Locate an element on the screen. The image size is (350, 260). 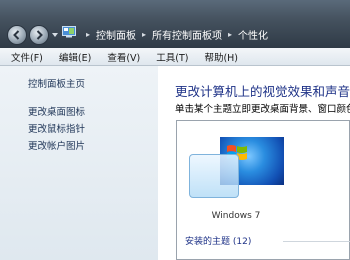
forward-button is located at coordinates (39, 35).